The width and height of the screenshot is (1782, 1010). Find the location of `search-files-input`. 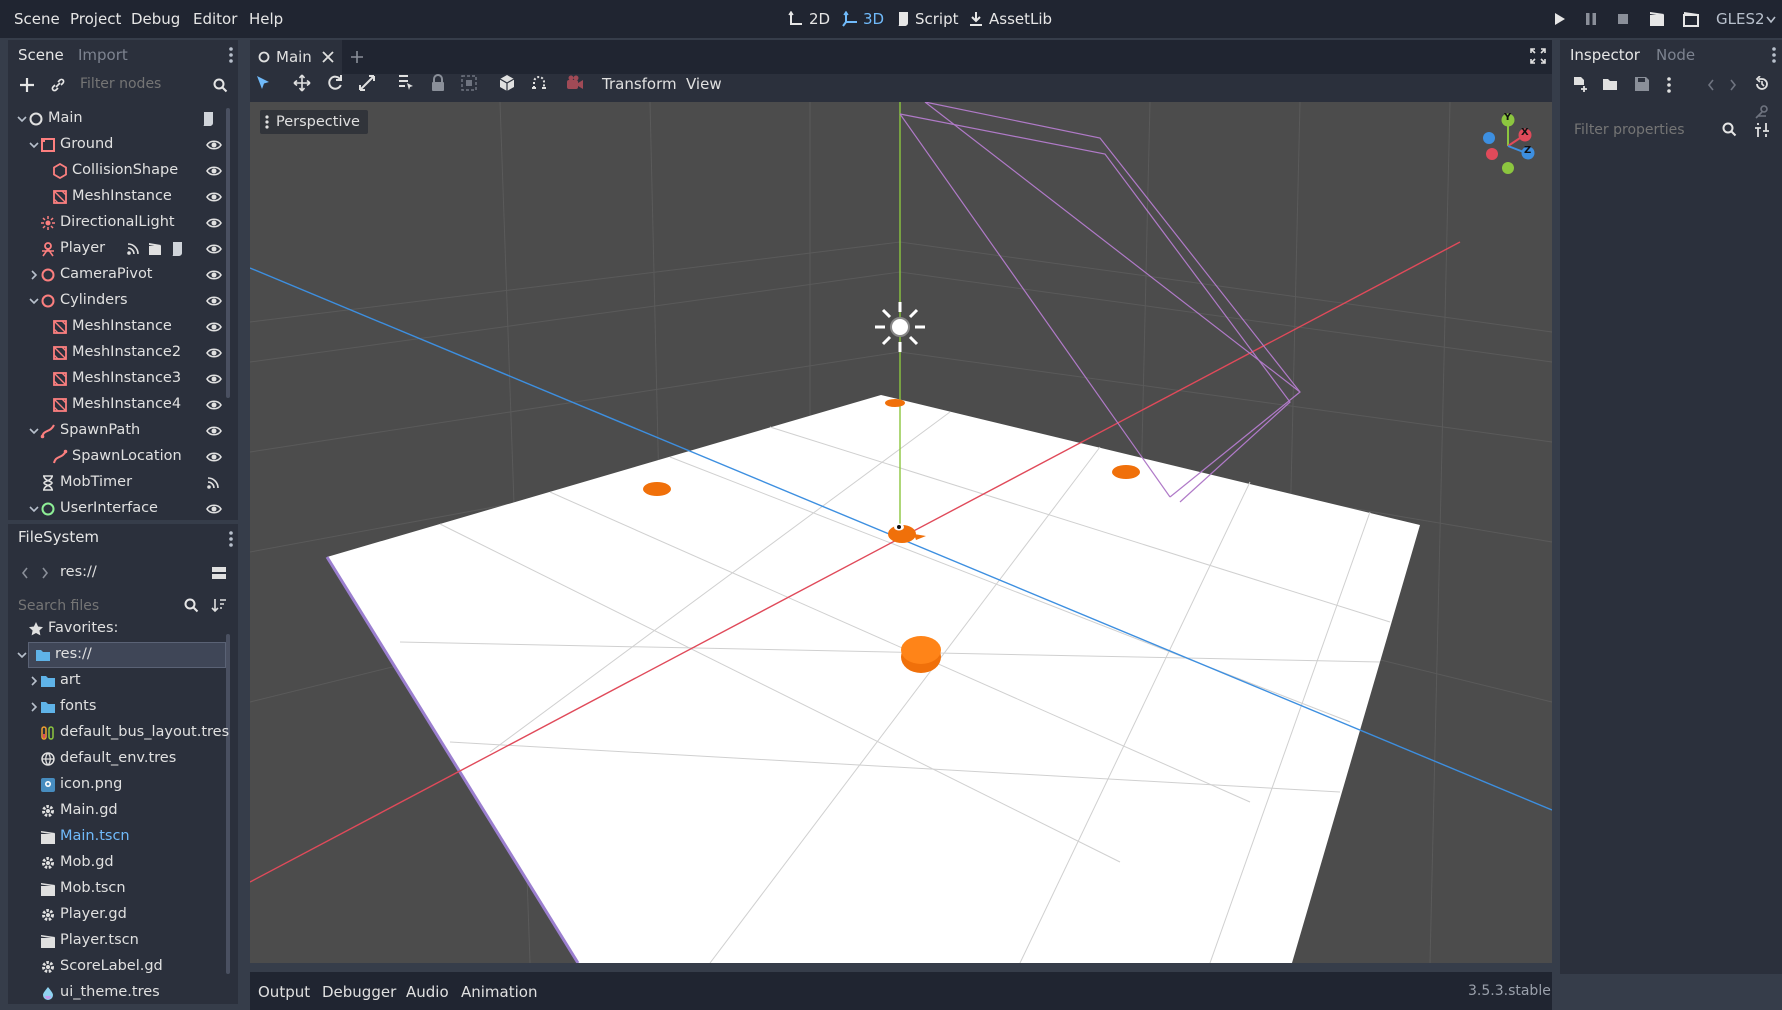

search-files-input is located at coordinates (98, 606).